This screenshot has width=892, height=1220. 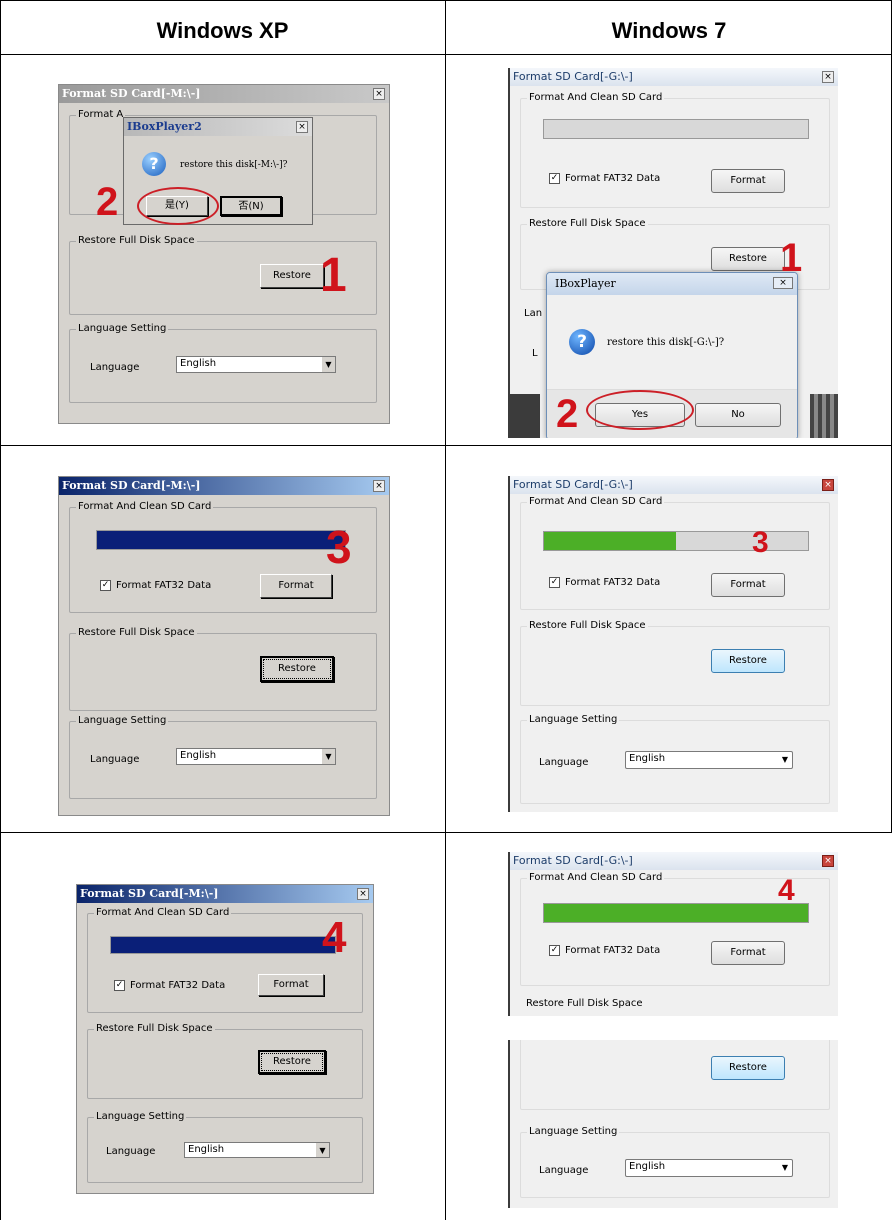 I want to click on format-progress-bar, so click(x=221, y=540).